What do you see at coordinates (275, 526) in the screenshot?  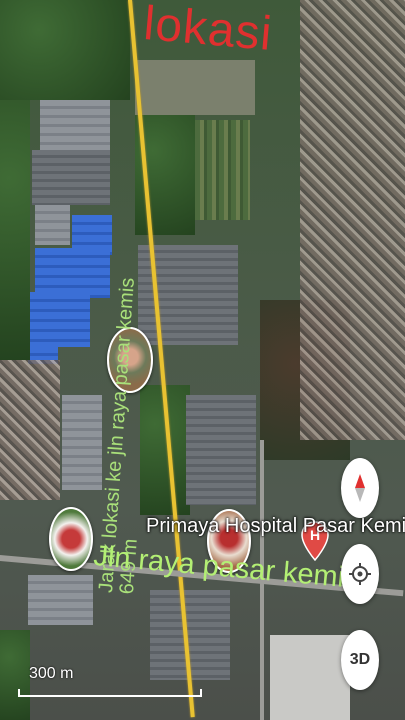 I see `poi-label: Primaya Hospital Pasar Kemis` at bounding box center [275, 526].